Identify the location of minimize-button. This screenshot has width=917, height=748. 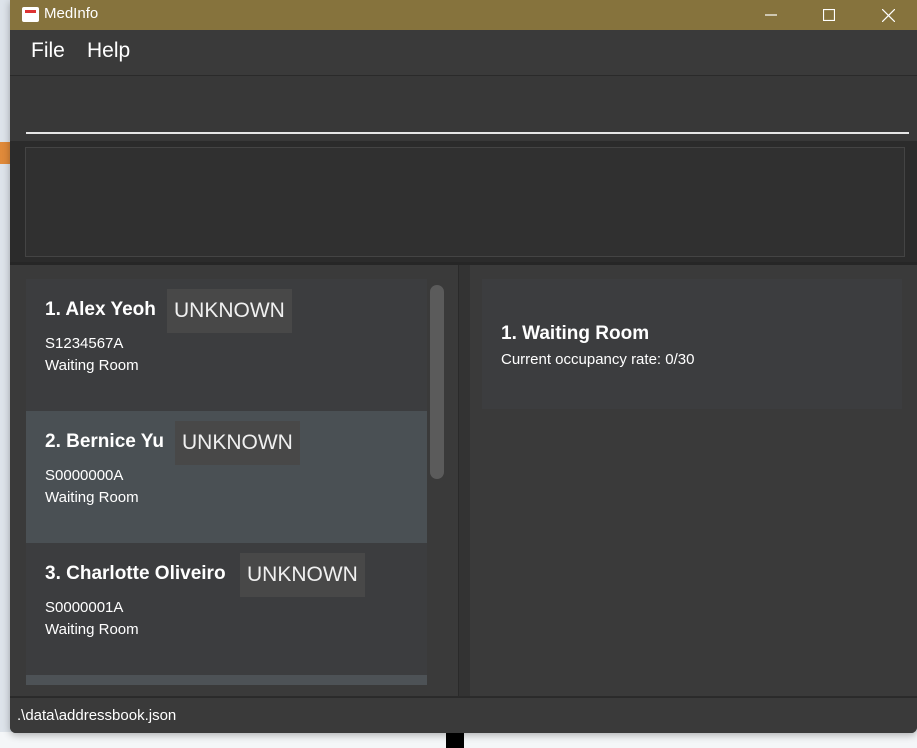
(771, 15).